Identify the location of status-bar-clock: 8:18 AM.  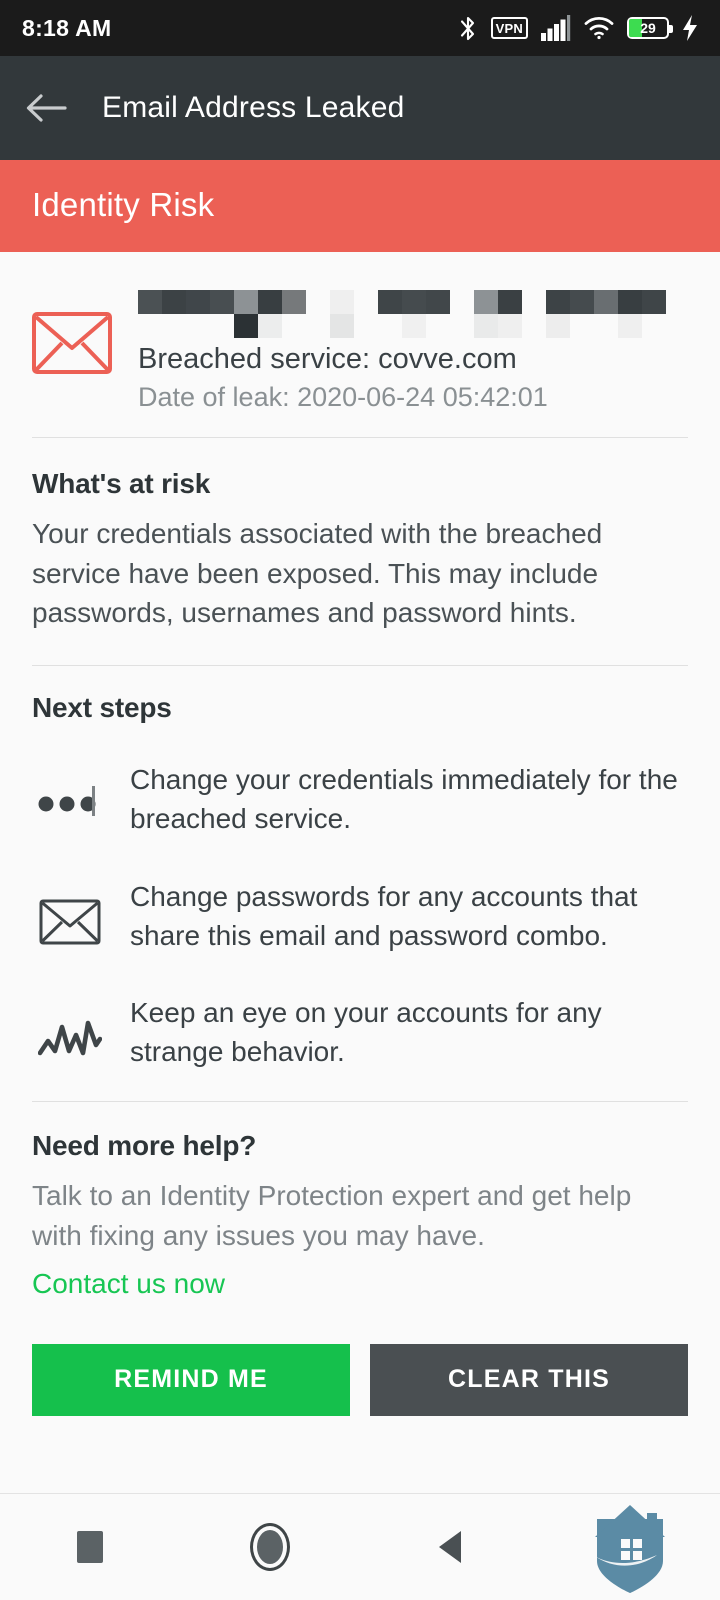
(67, 27).